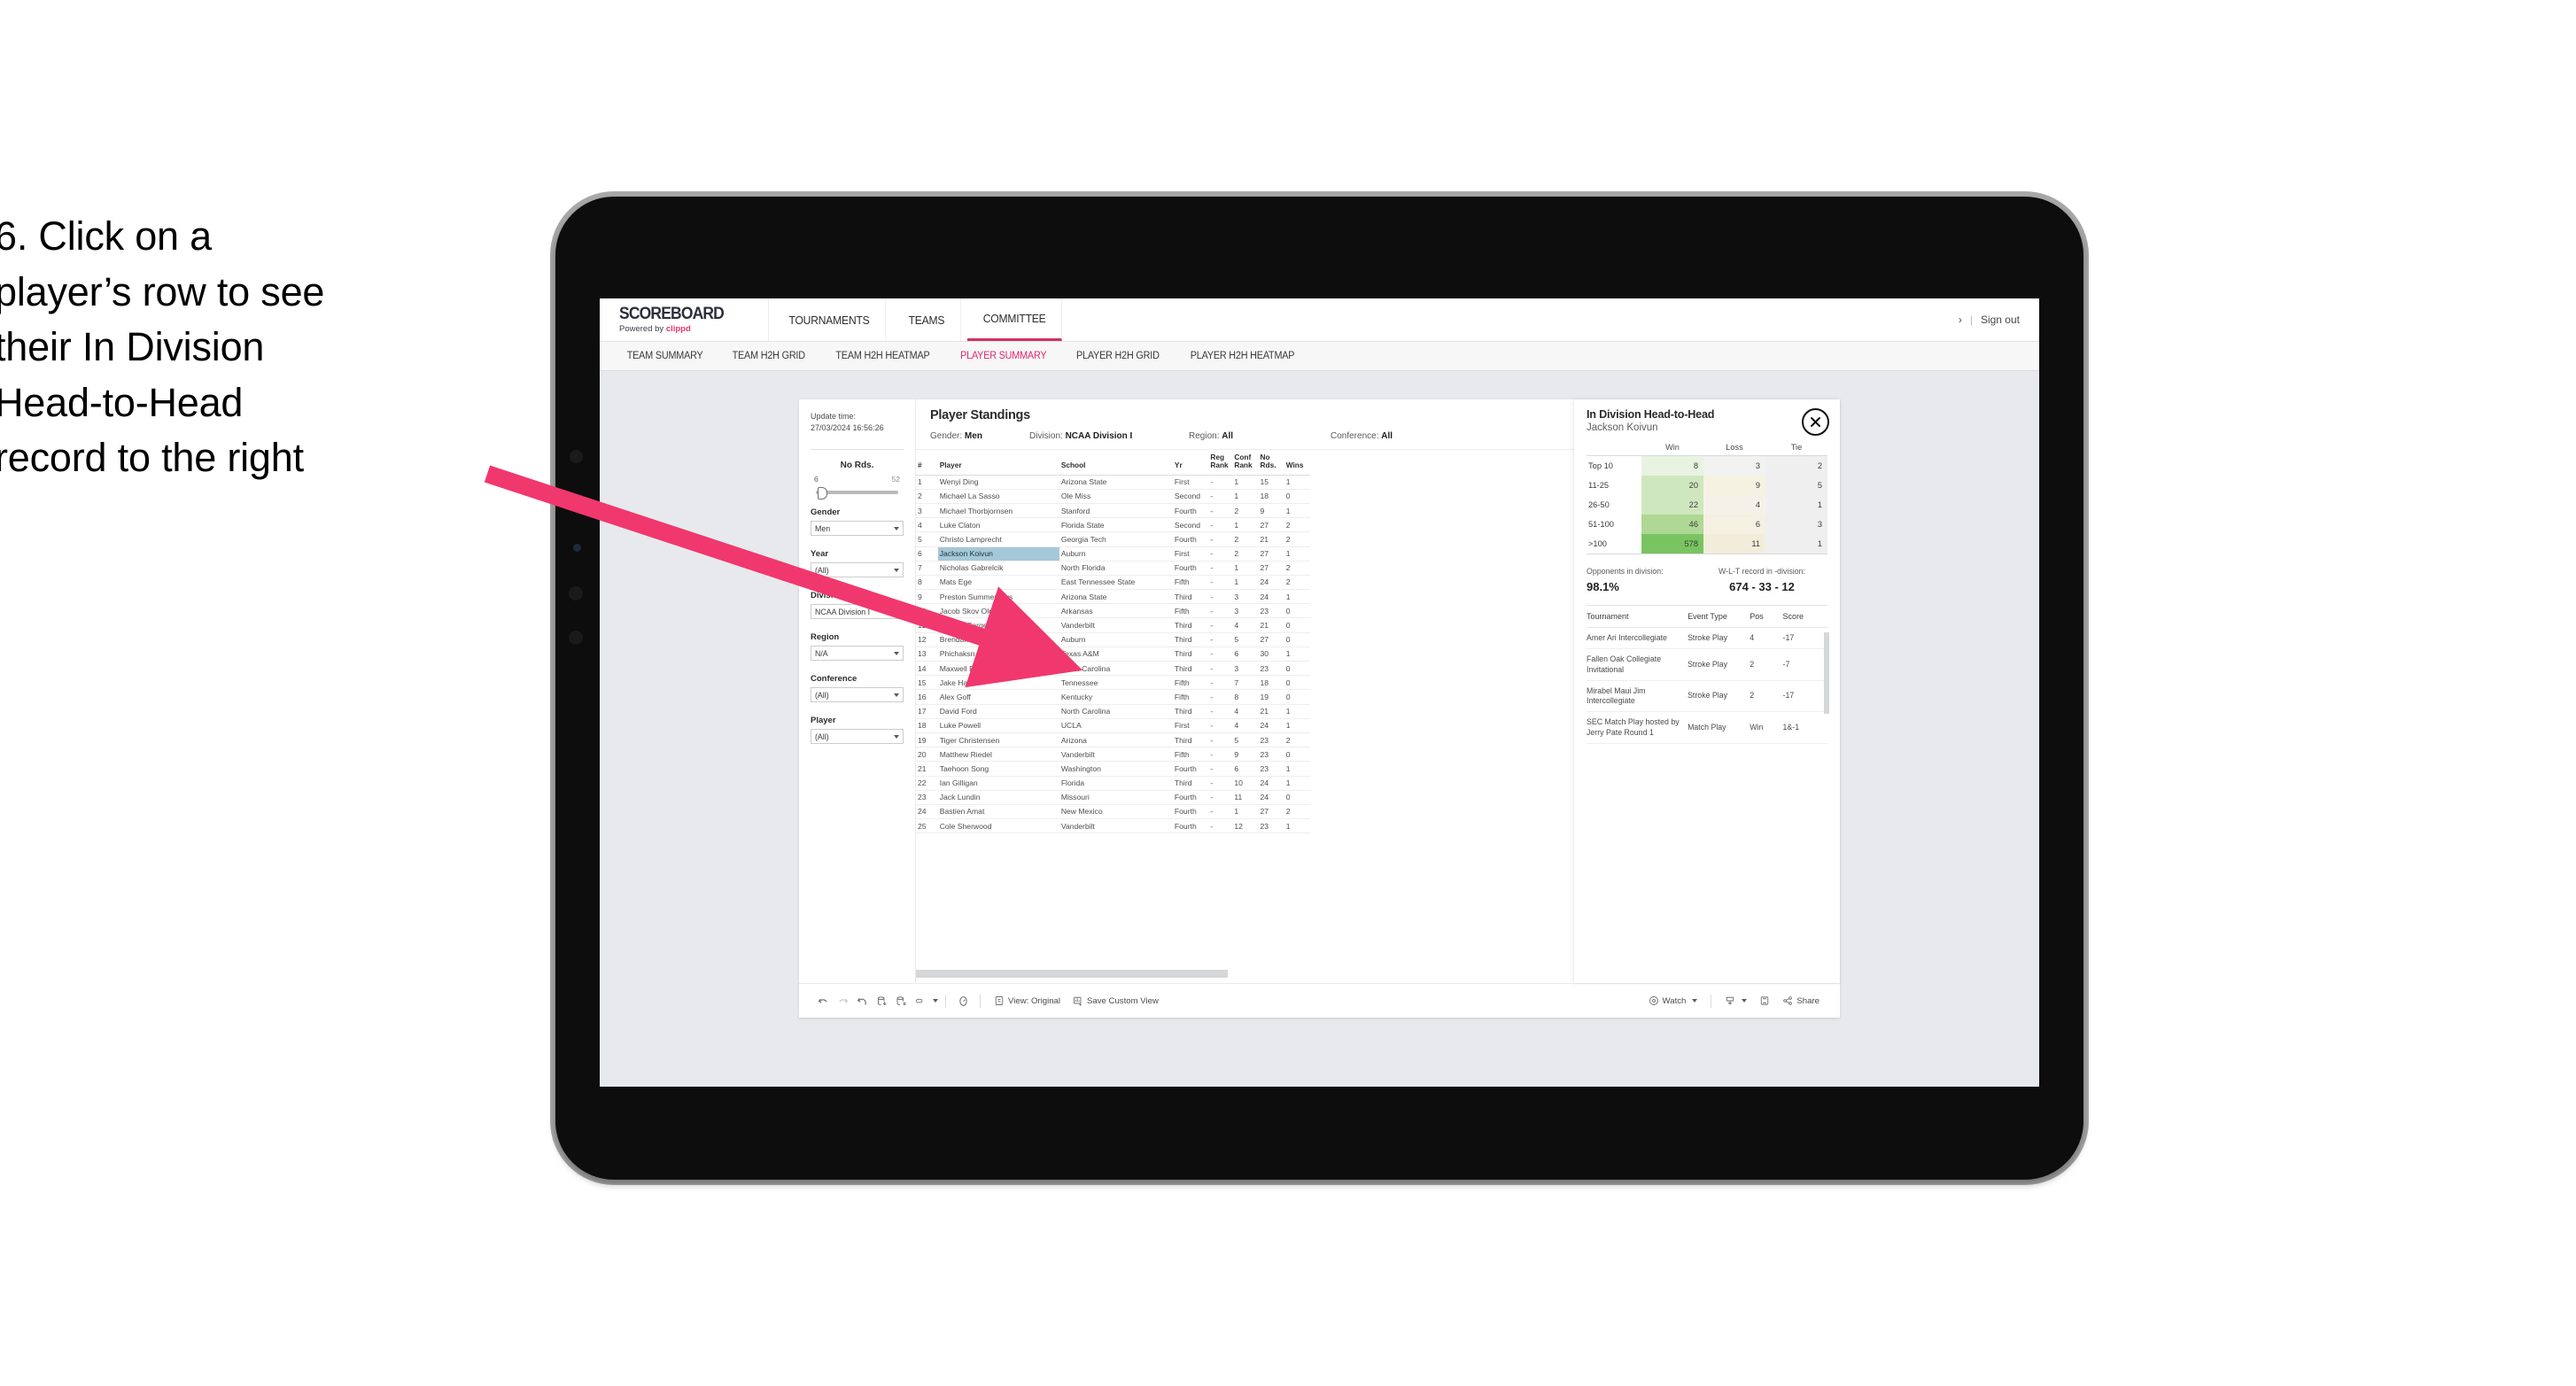 The width and height of the screenshot is (2576, 1386). I want to click on filter-gender: Gender Men, so click(857, 522).